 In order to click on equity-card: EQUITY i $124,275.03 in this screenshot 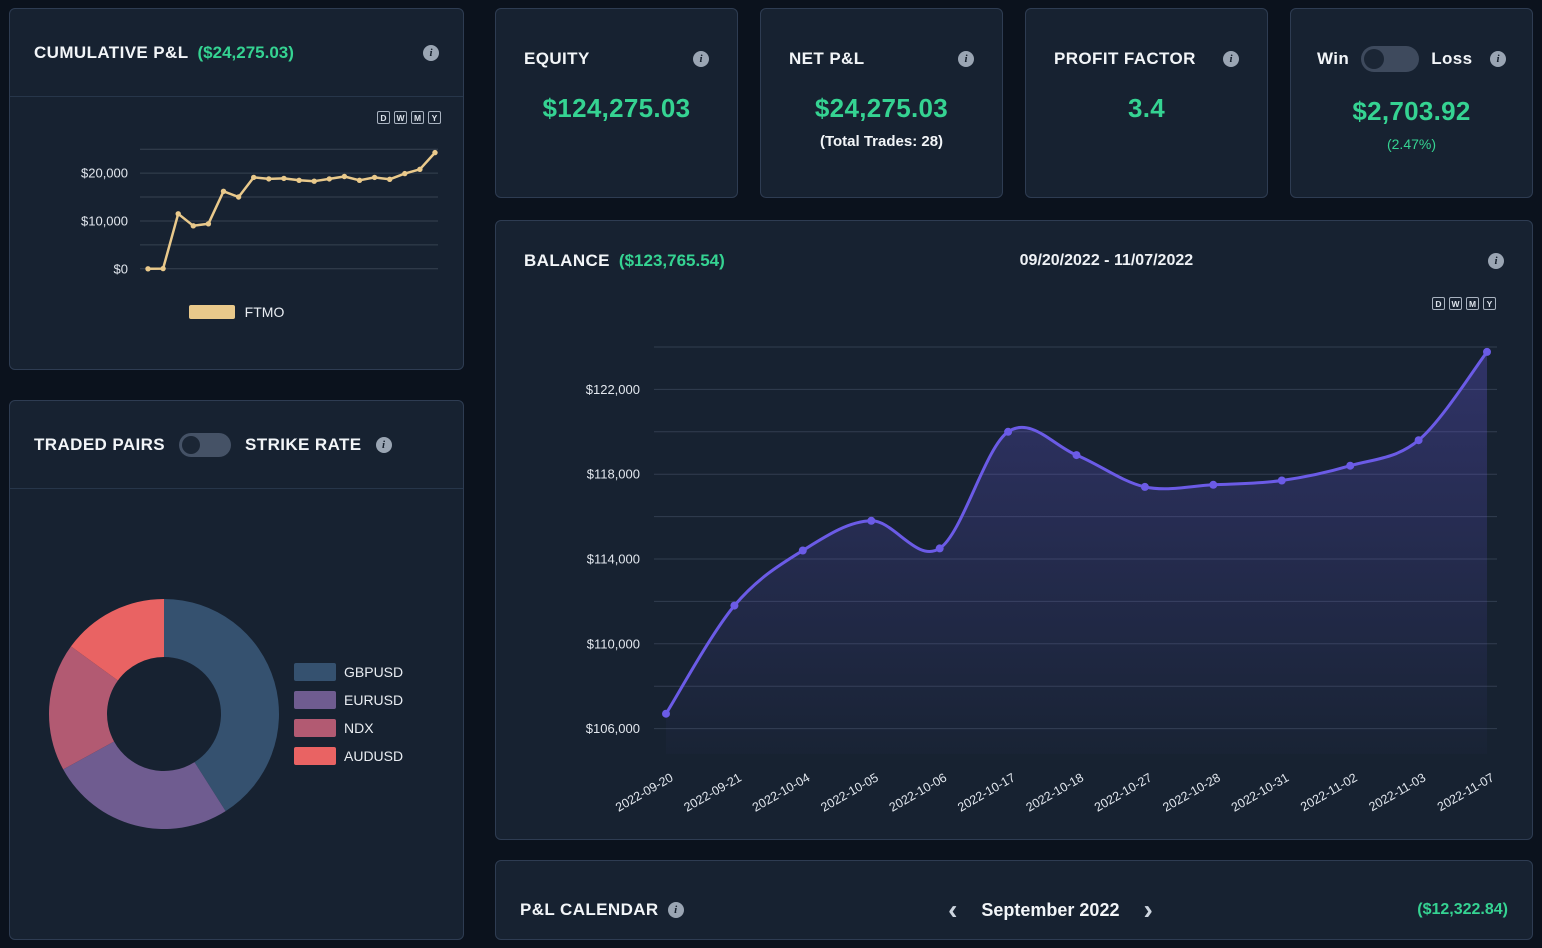, I will do `click(616, 103)`.